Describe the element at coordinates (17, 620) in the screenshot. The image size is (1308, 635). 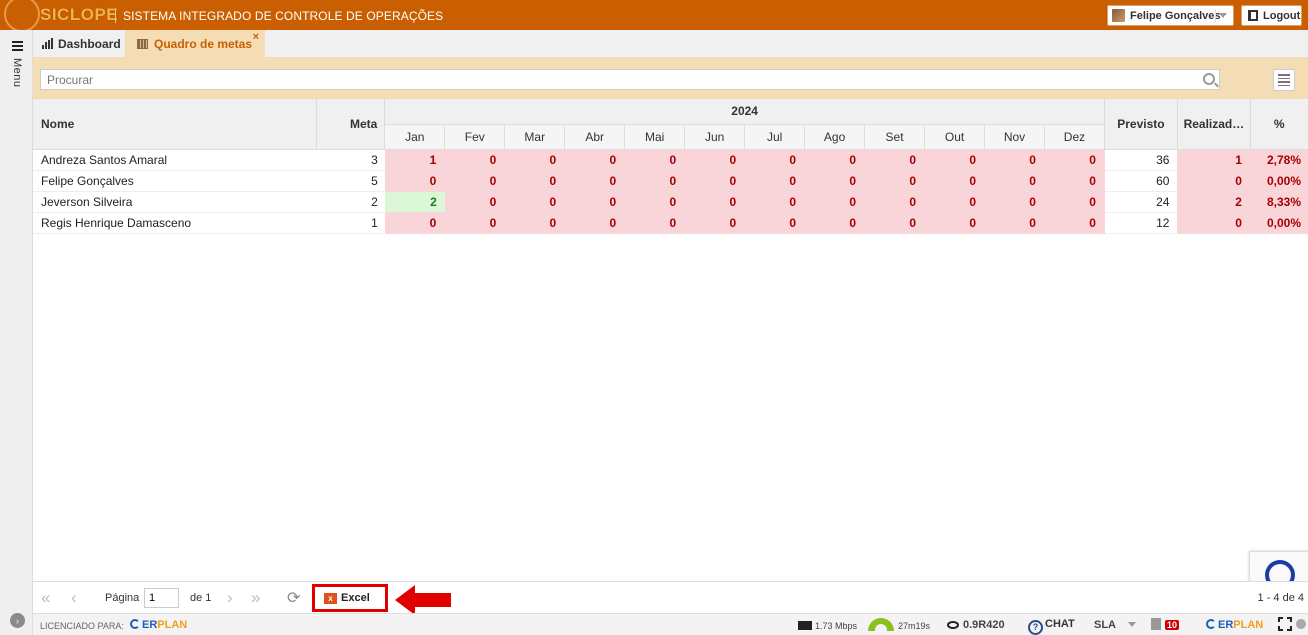
I see `expand-arrow-icon: ›` at that location.